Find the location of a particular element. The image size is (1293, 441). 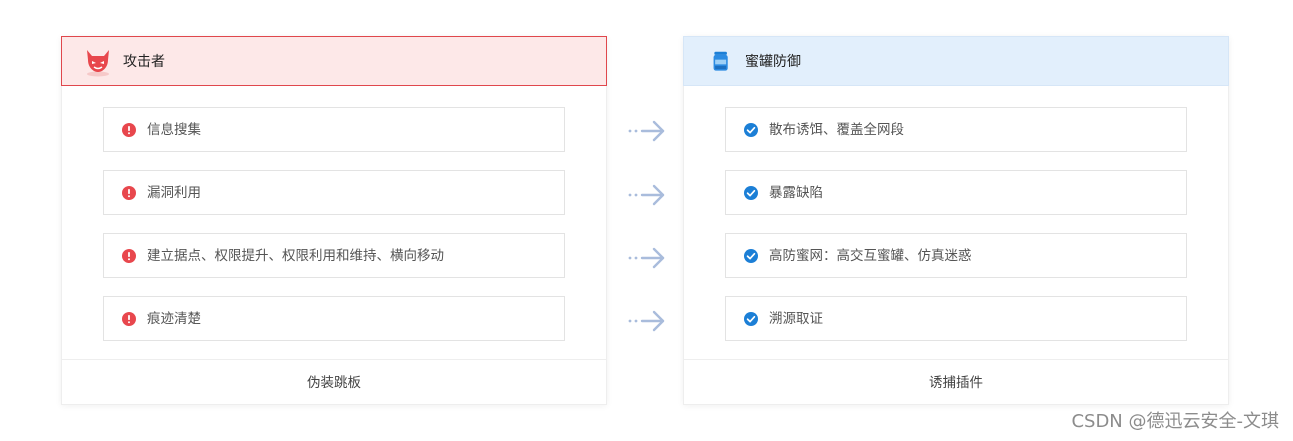

defense-header: 蜜罐防御 is located at coordinates (956, 61).